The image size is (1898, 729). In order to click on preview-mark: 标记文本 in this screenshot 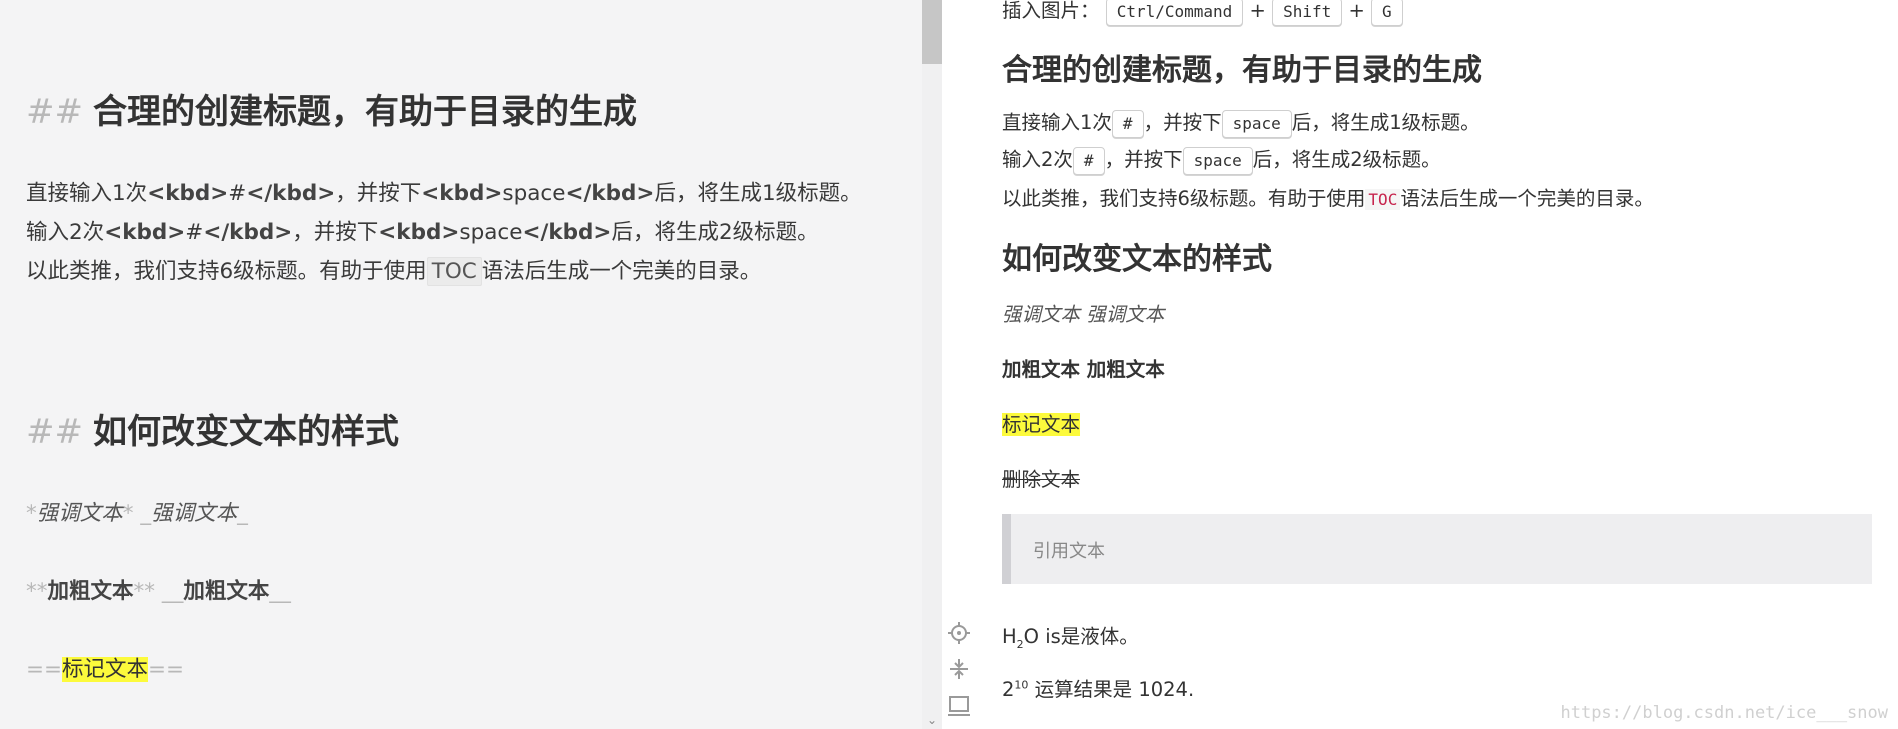, I will do `click(1041, 424)`.